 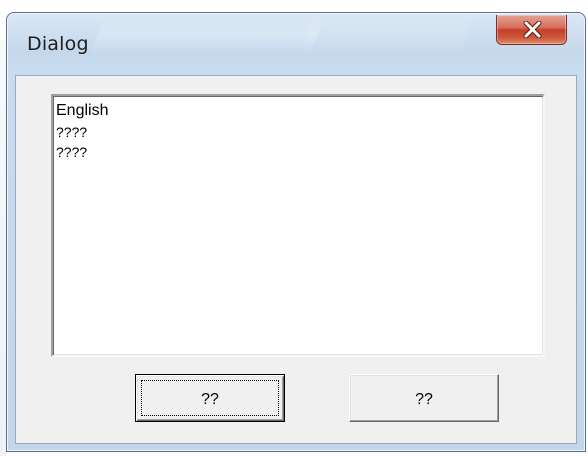 I want to click on cancel-button: ??, so click(x=424, y=398).